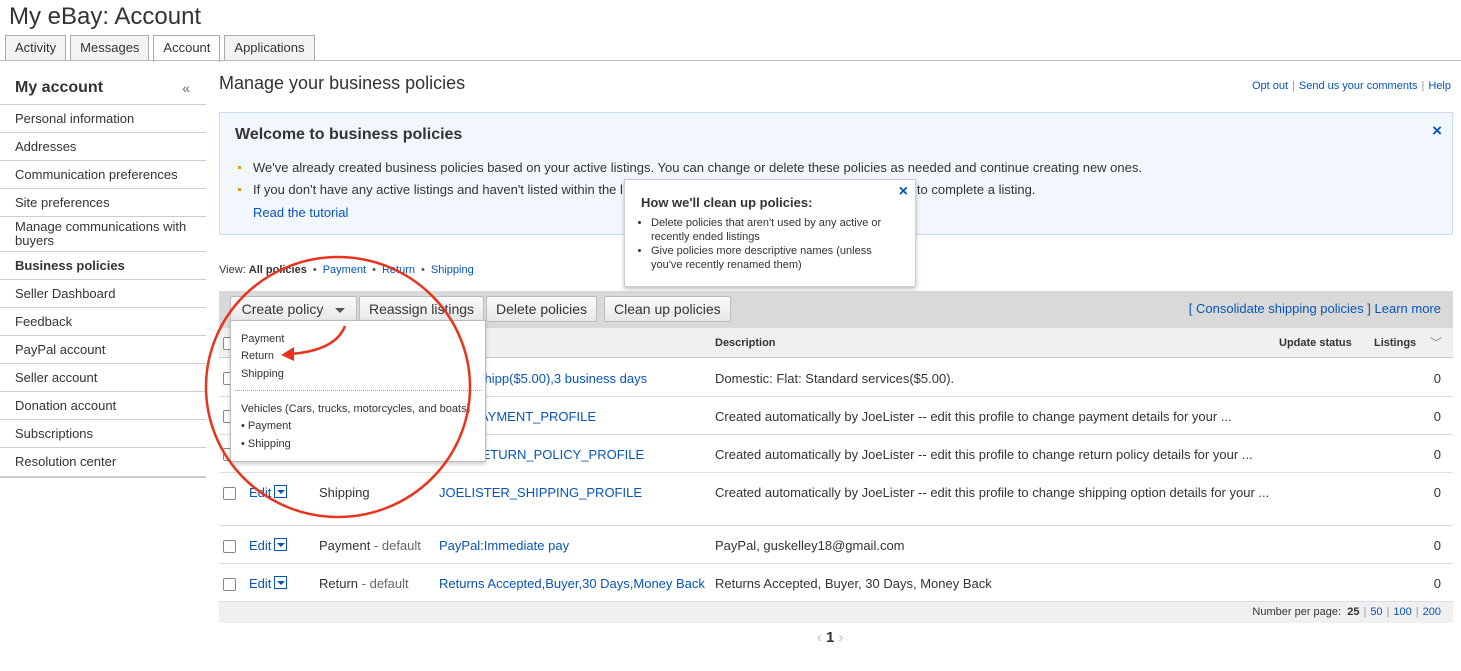  What do you see at coordinates (103, 175) in the screenshot?
I see `sidebar-item-communication-preferences: Communication preferences` at bounding box center [103, 175].